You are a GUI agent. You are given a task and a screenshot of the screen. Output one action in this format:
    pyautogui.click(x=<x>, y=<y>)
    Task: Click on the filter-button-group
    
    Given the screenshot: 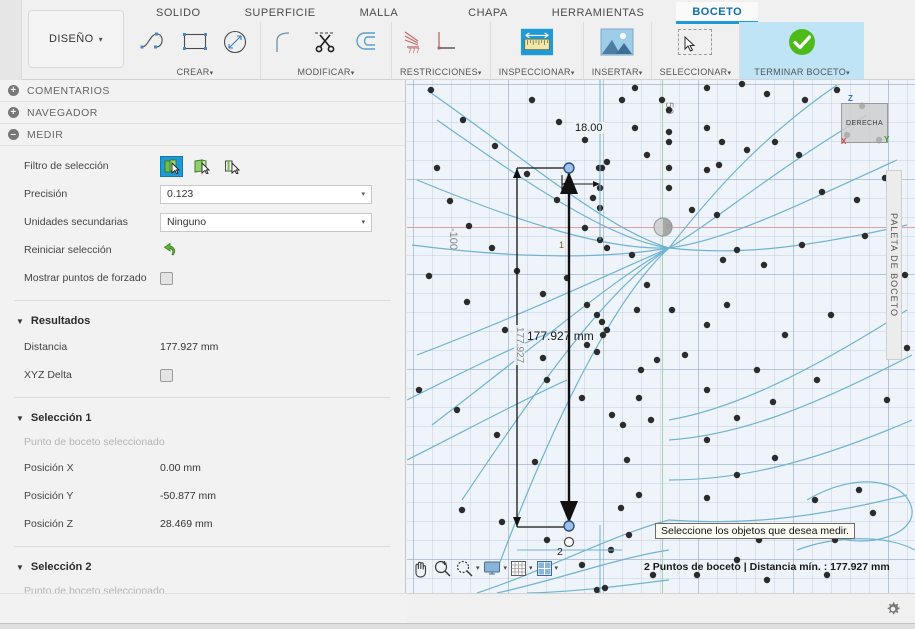 What is the action you would take?
    pyautogui.click(x=201, y=166)
    